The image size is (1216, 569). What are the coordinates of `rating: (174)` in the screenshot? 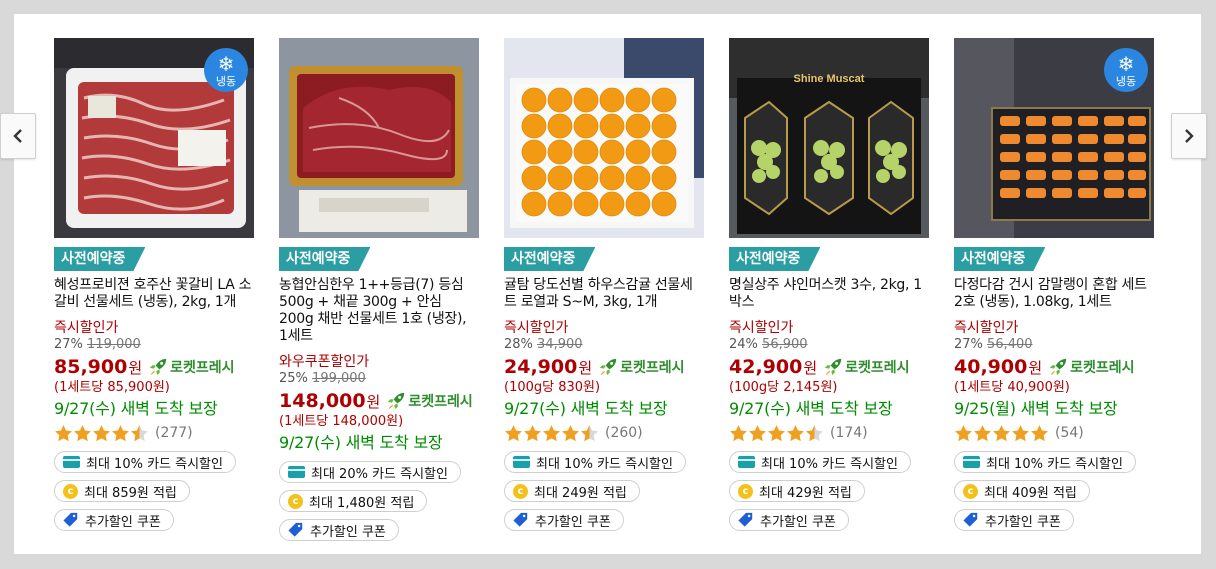 It's located at (834, 433).